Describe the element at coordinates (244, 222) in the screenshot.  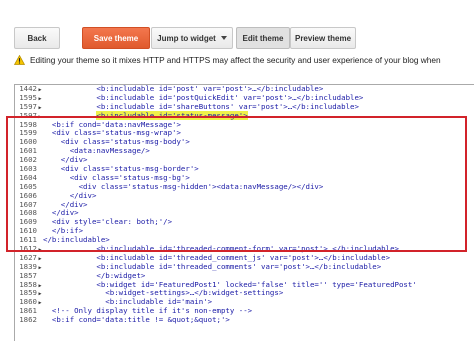
I see `code-line: 1609 <div style='clear: both;'/>` at that location.